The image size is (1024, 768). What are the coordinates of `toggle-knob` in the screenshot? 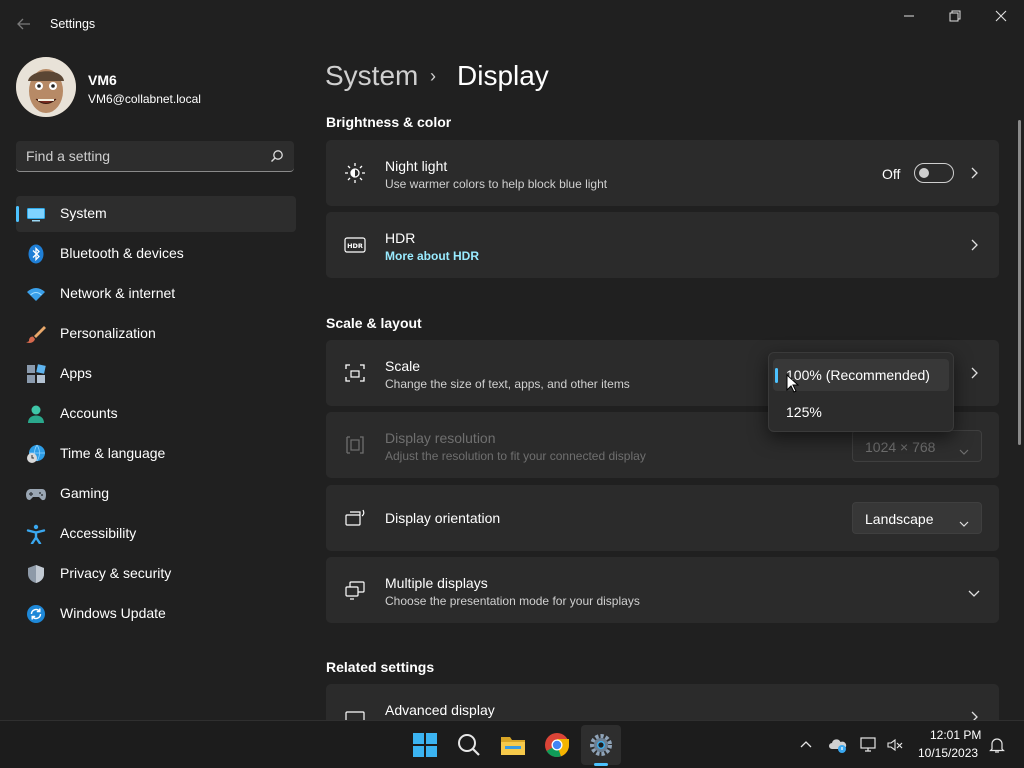 It's located at (924, 173).